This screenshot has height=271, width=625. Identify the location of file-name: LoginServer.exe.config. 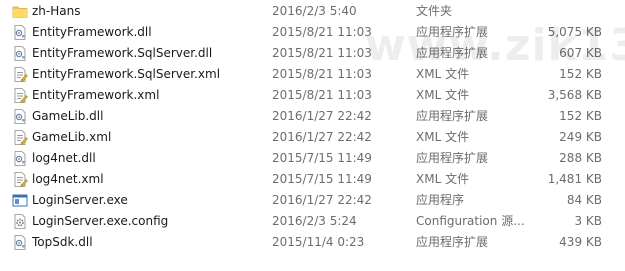
(100, 221).